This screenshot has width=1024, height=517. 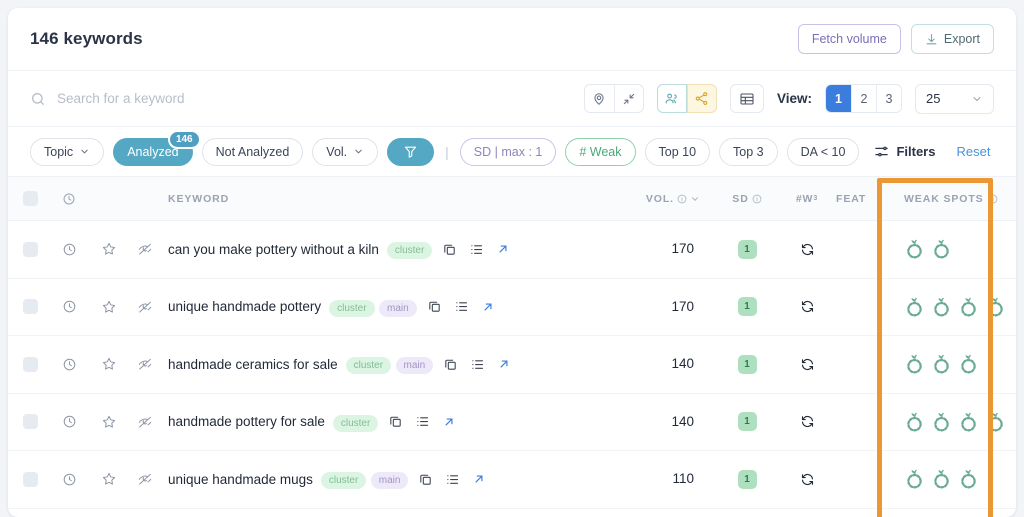 What do you see at coordinates (677, 151) in the screenshot?
I see `filter-top10: Top 10` at bounding box center [677, 151].